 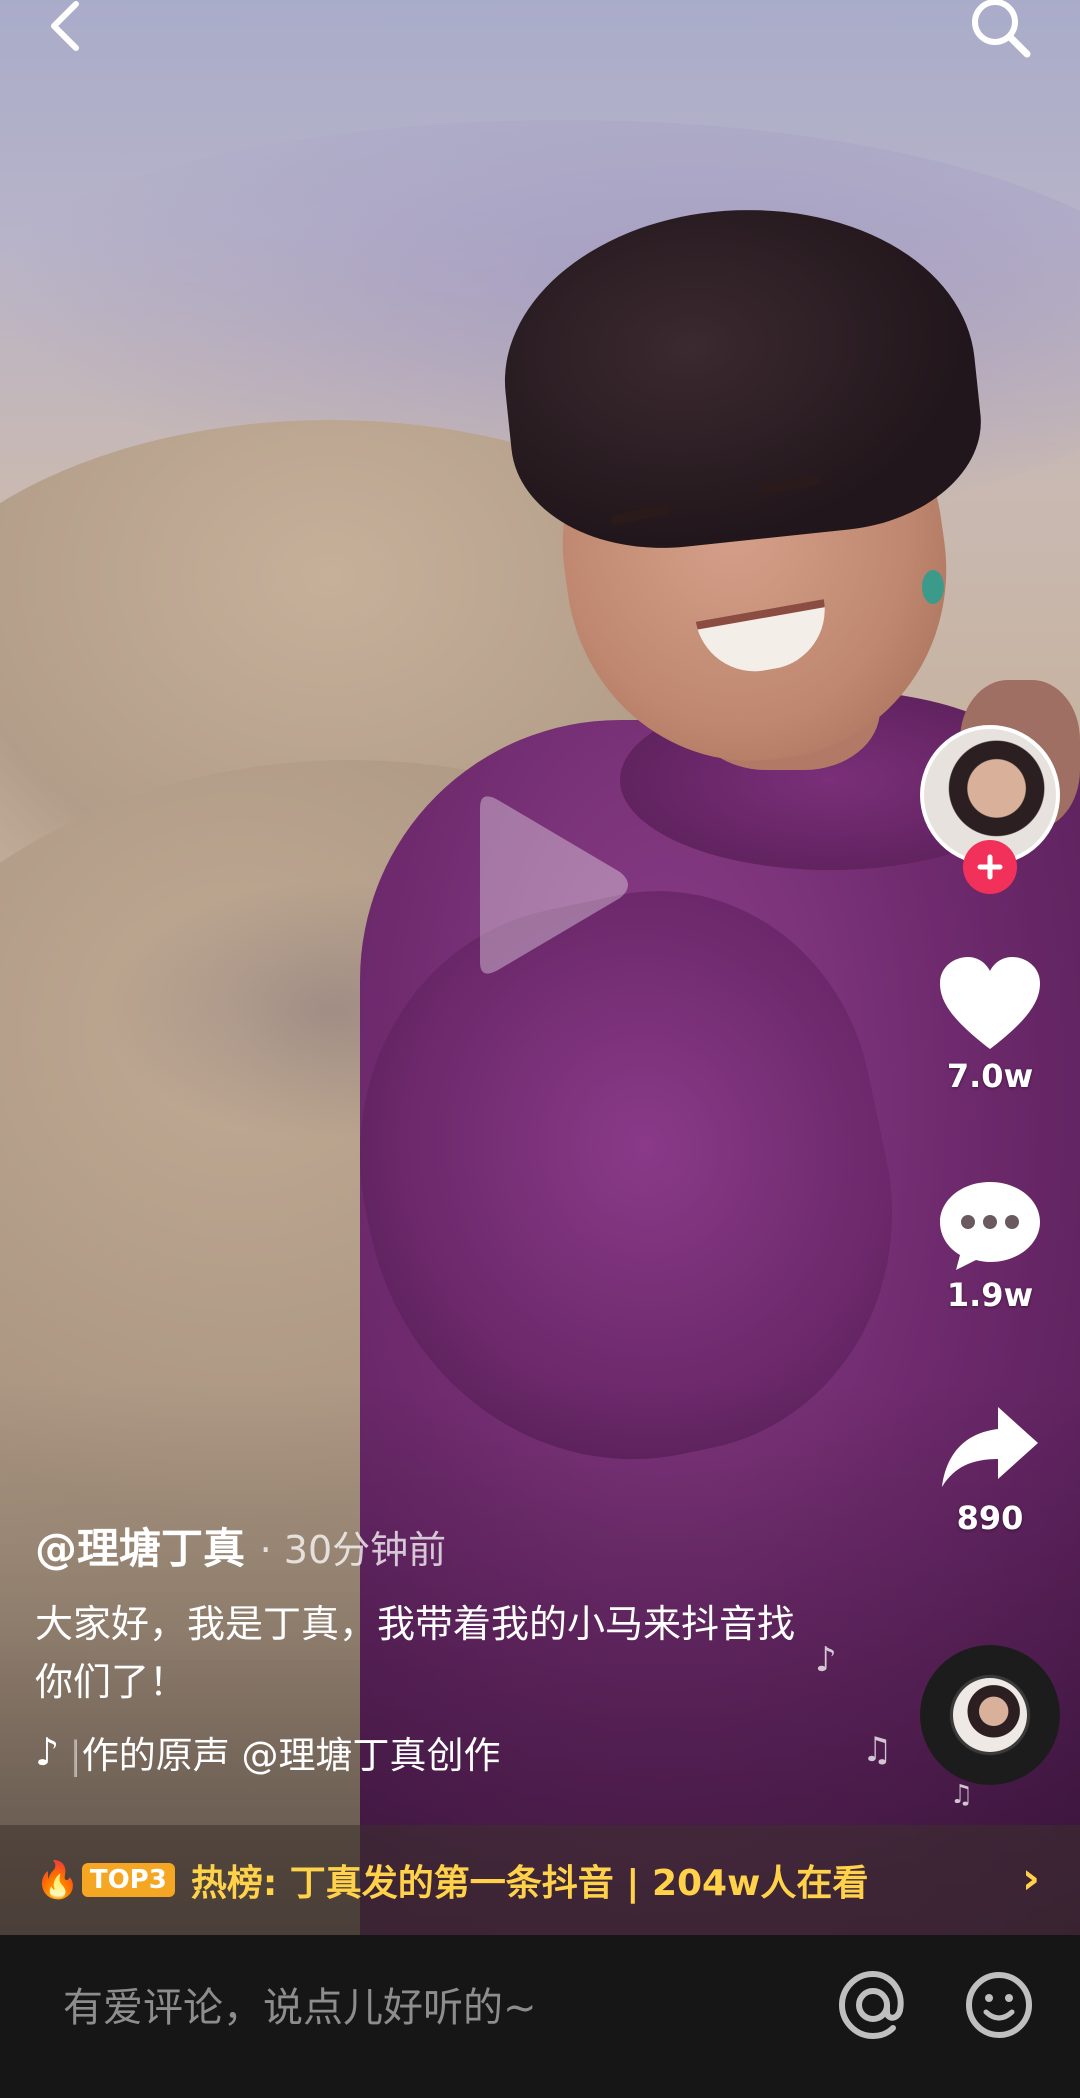 I want to click on mention-button, so click(x=873, y=2005).